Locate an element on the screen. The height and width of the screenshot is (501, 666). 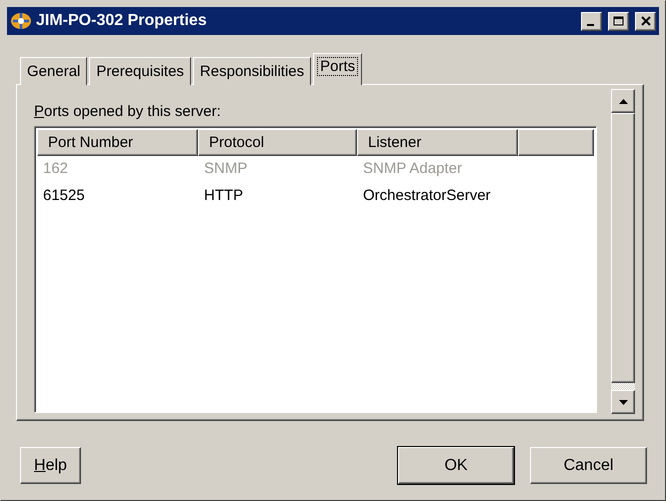
ports-label: Ports opened by this server: is located at coordinates (128, 111).